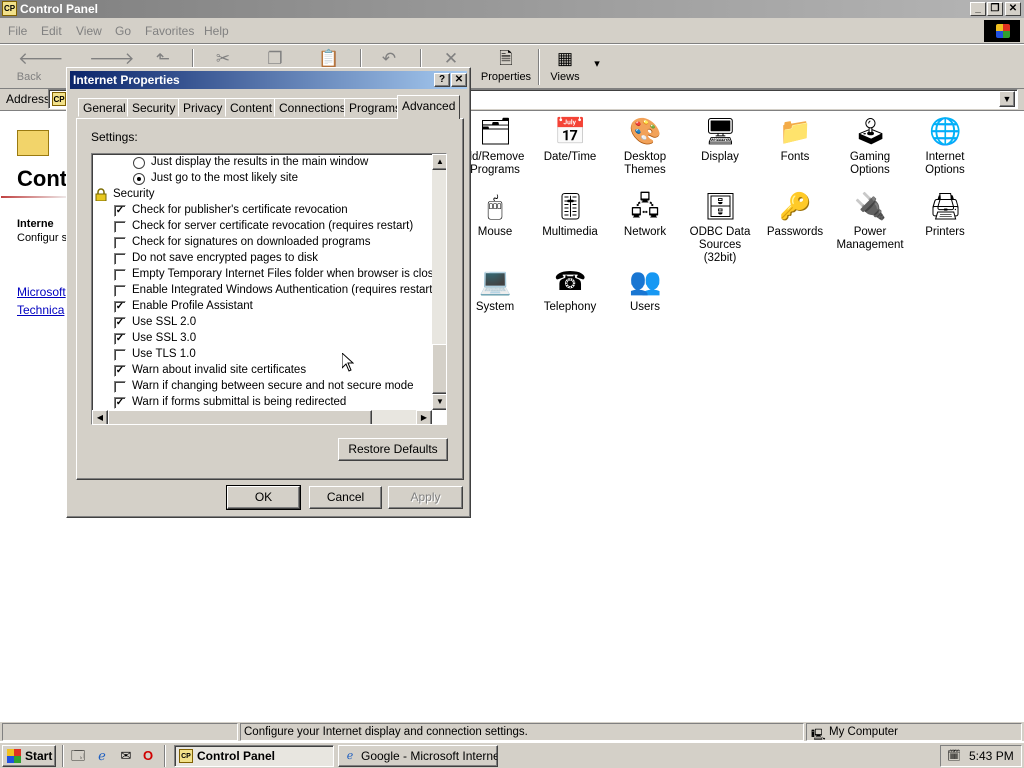 The image size is (1024, 768). I want to click on menu-file: File, so click(17, 31).